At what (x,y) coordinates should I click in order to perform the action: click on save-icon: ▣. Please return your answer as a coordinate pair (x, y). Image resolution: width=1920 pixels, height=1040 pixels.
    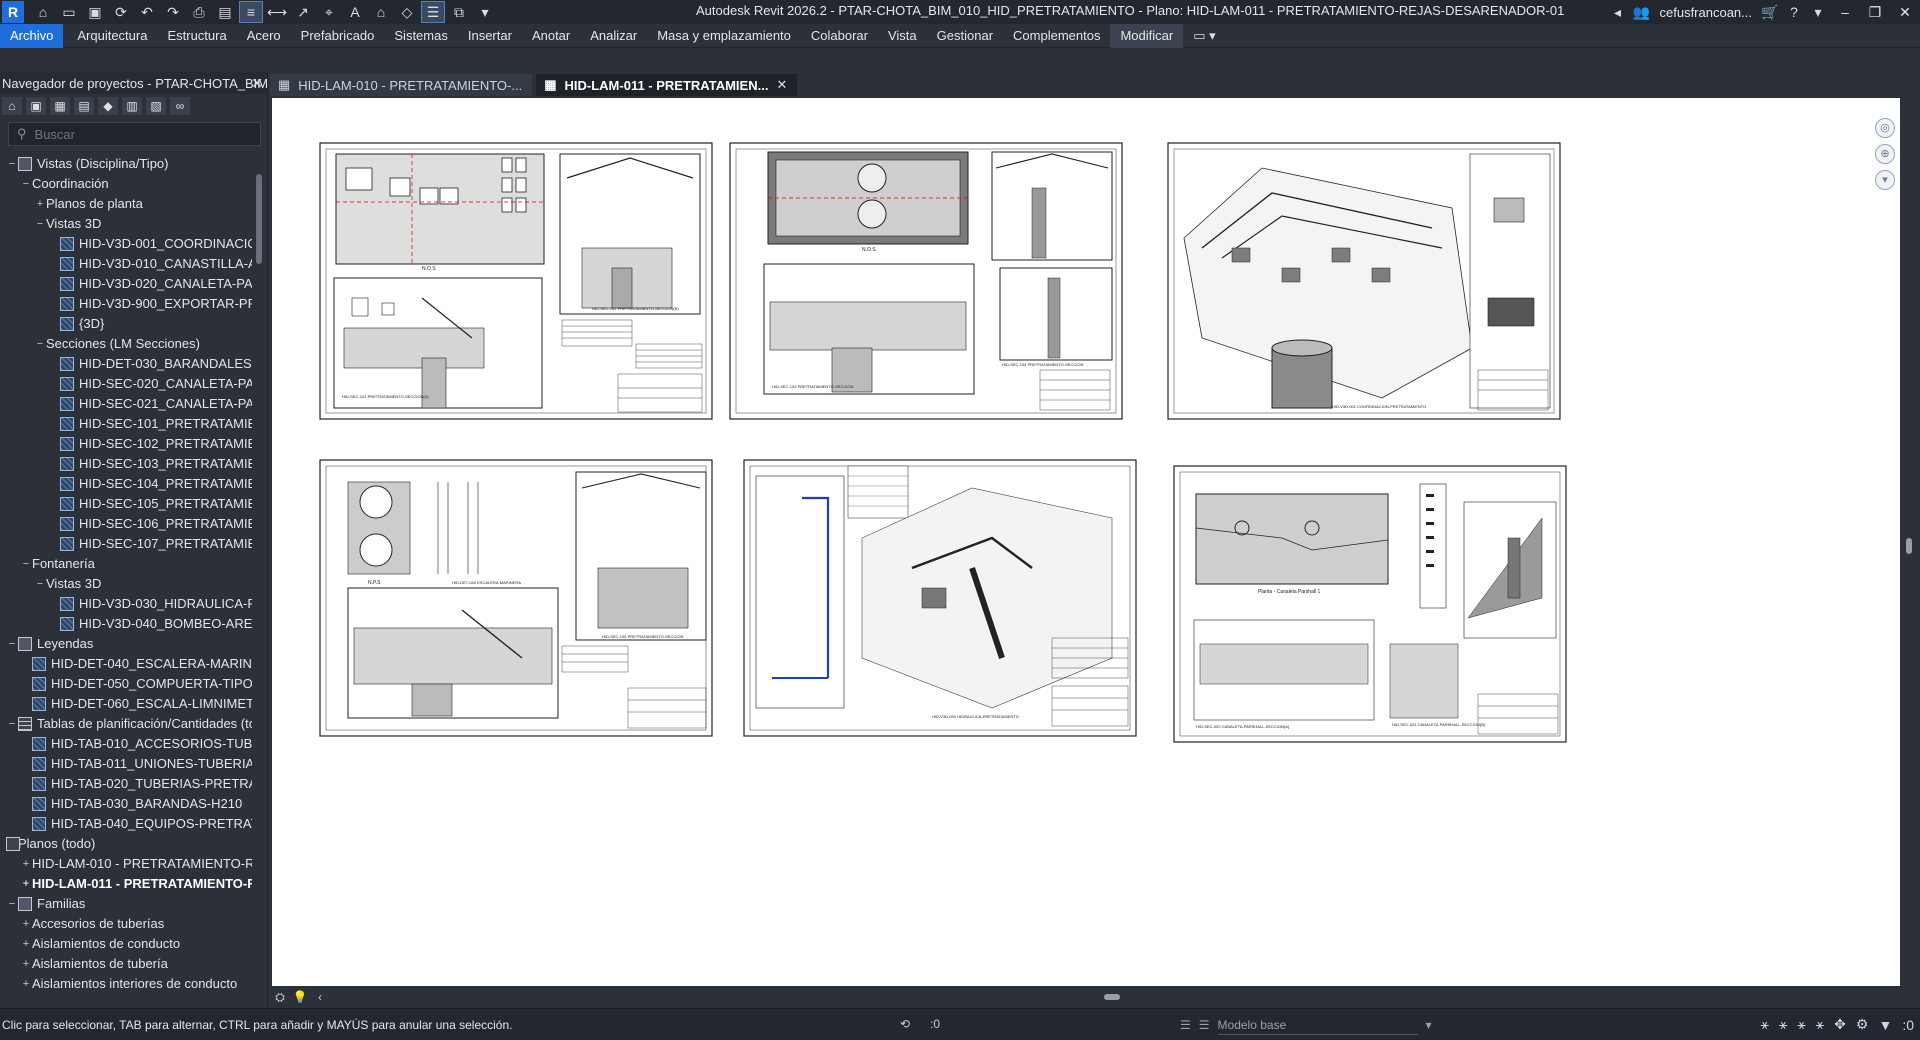
    Looking at the image, I should click on (95, 12).